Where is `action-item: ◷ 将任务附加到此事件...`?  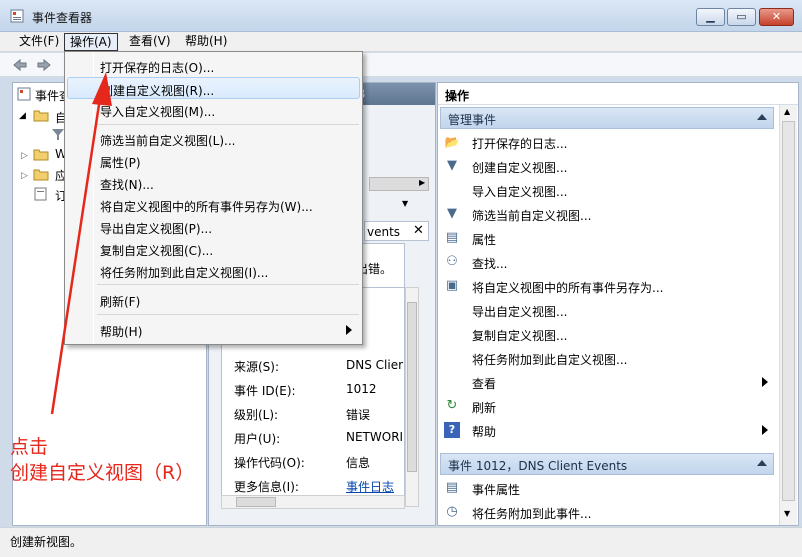
action-item: ◷ 将任务附加到此事件... is located at coordinates (609, 512).